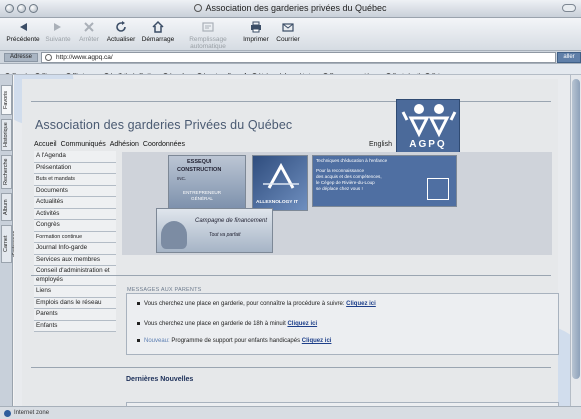  I want to click on toolbar-button-label: Précédente, so click(23, 39).